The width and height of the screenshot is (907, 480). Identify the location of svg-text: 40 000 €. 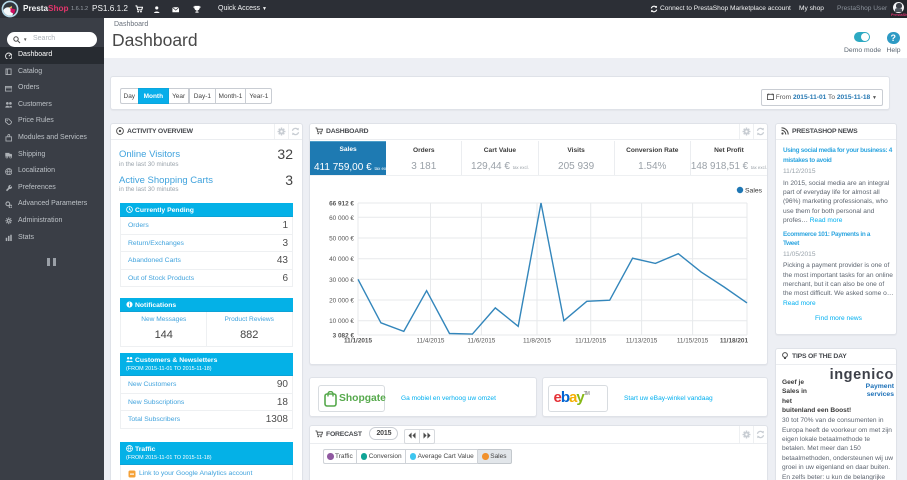
(341, 259).